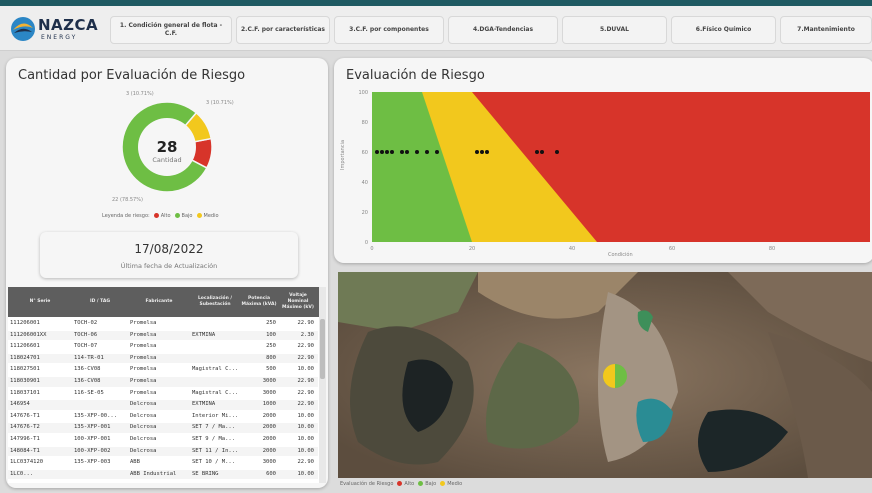  Describe the element at coordinates (165, 216) in the screenshot. I see `legend-label: Alto` at that location.